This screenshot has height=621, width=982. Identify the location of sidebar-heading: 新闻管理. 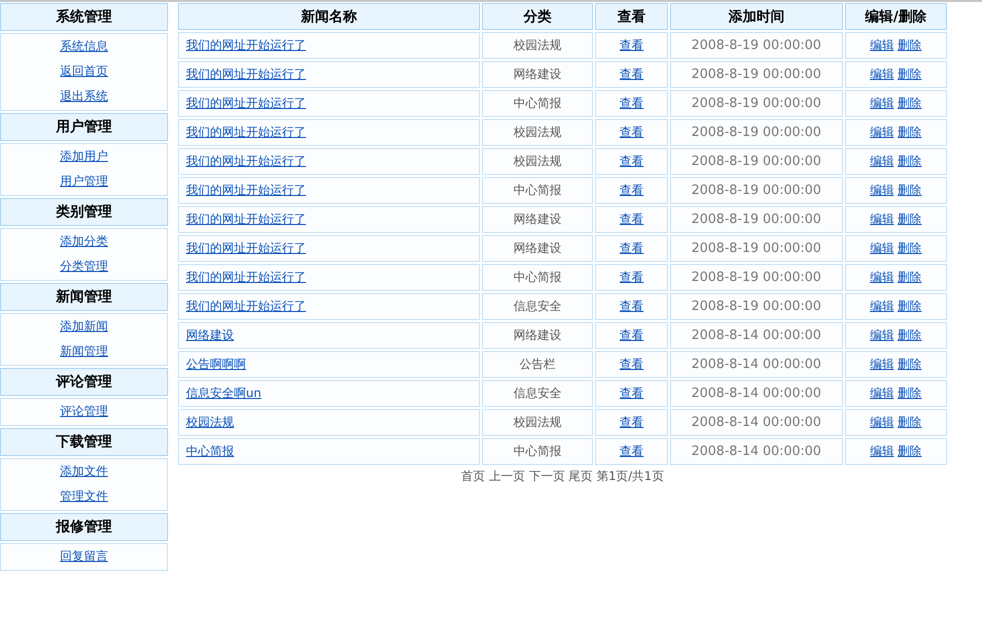
(84, 297).